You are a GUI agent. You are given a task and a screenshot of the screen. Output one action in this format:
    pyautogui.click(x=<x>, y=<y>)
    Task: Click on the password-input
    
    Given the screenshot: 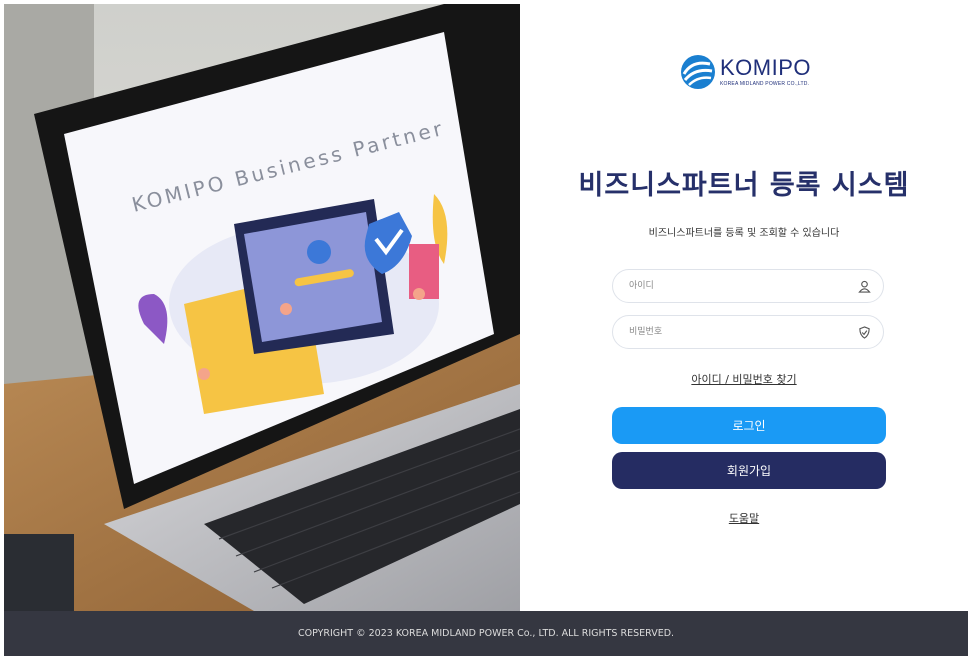 What is the action you would take?
    pyautogui.click(x=742, y=332)
    